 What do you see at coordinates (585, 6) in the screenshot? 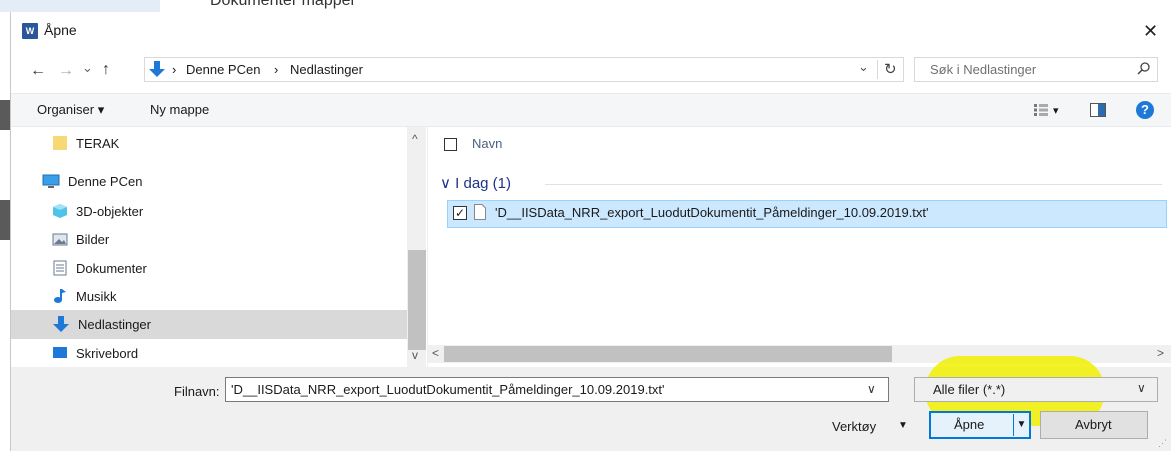
I see `background-app-strip: Dokumenter mapper` at bounding box center [585, 6].